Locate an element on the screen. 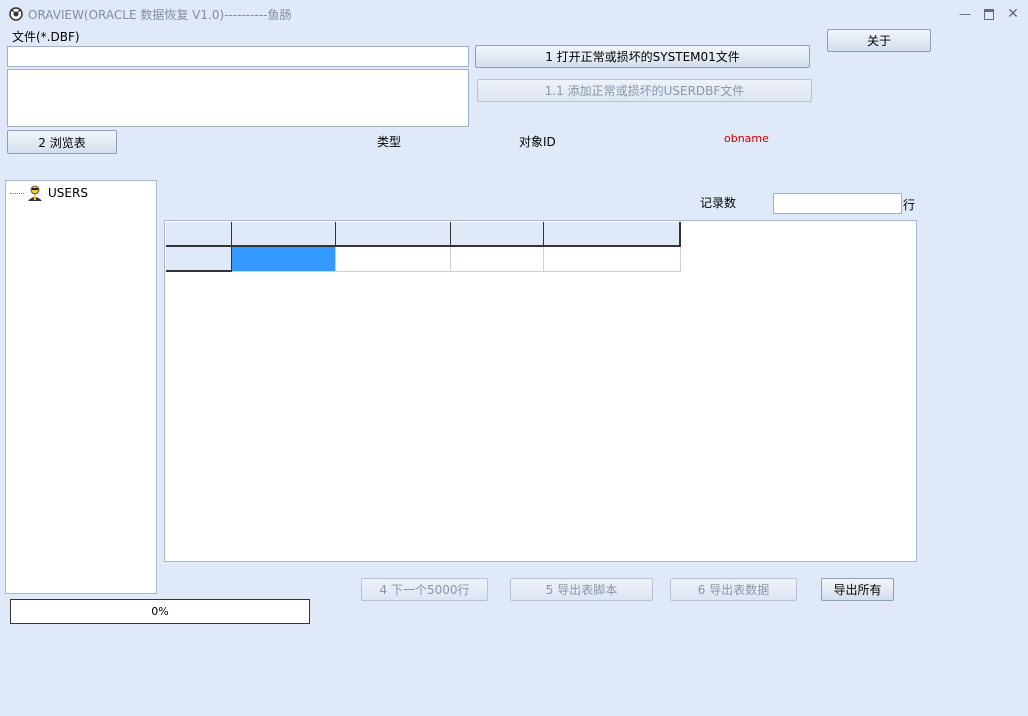 The width and height of the screenshot is (1028, 716). tree-item-label: USERS is located at coordinates (68, 193).